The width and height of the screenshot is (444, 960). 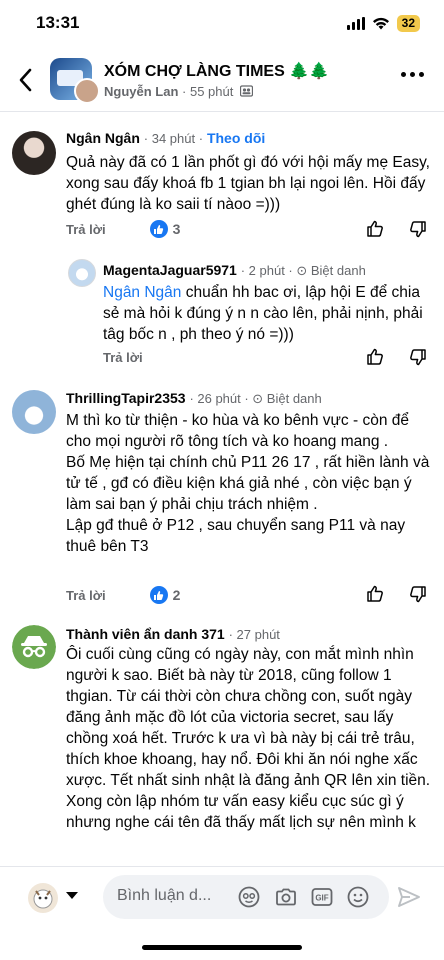 What do you see at coordinates (254, 634) in the screenshot?
I see `comment-time: · 27 phút` at bounding box center [254, 634].